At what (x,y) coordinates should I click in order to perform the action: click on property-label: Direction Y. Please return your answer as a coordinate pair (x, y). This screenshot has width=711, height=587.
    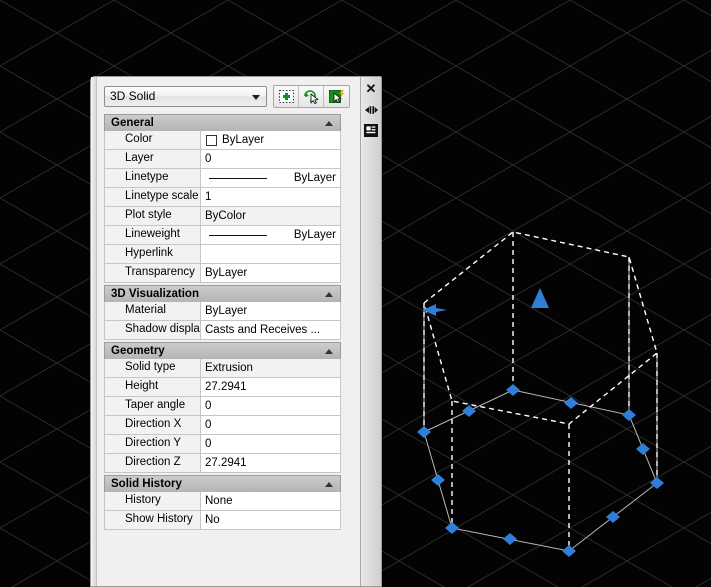
    Looking at the image, I should click on (153, 444).